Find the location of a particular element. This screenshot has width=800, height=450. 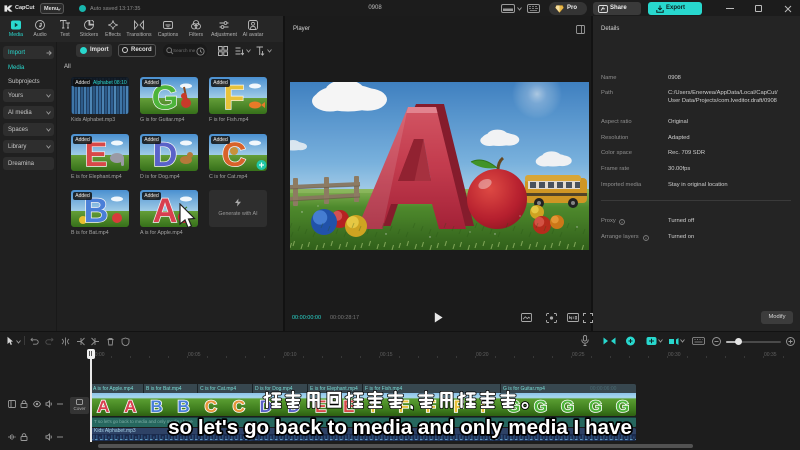

svg-text: Alphabet 08:10 is located at coordinates (110, 83).